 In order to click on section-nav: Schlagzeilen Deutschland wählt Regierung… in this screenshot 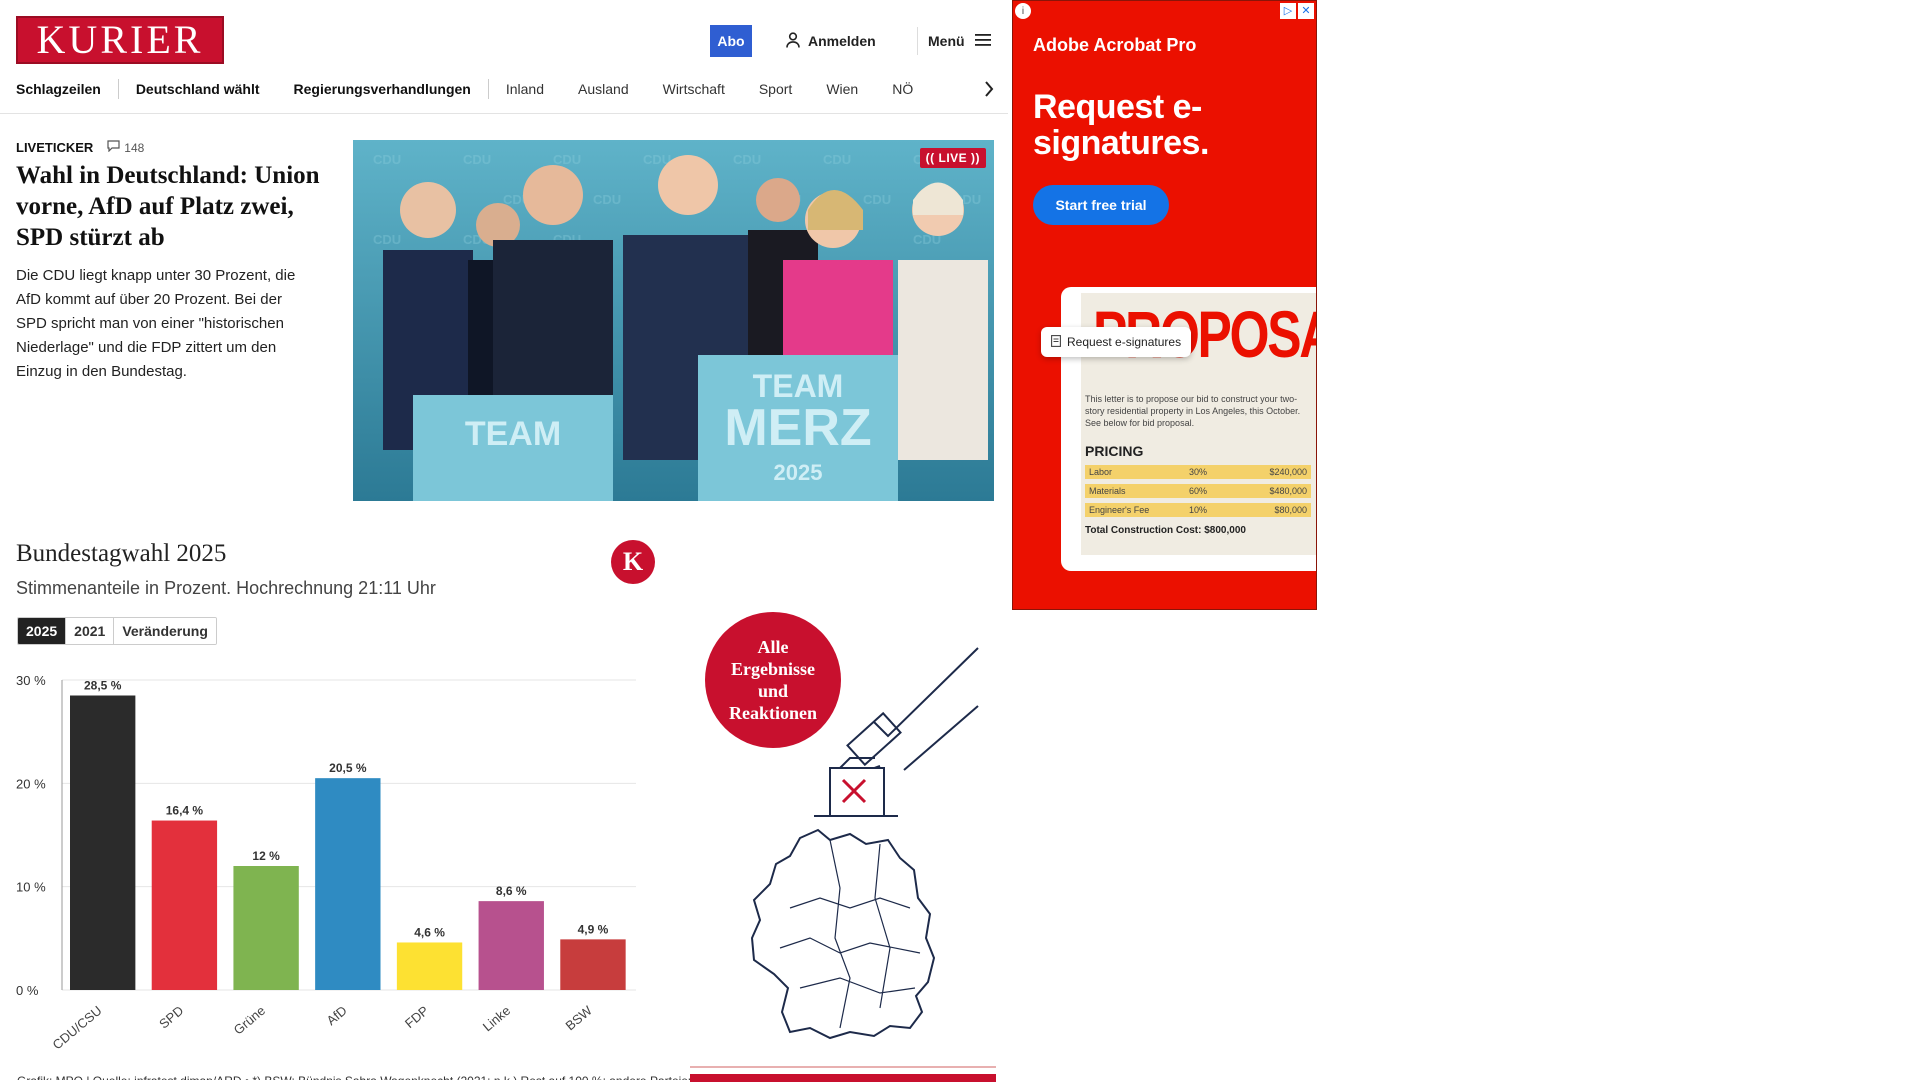, I will do `click(506, 89)`.